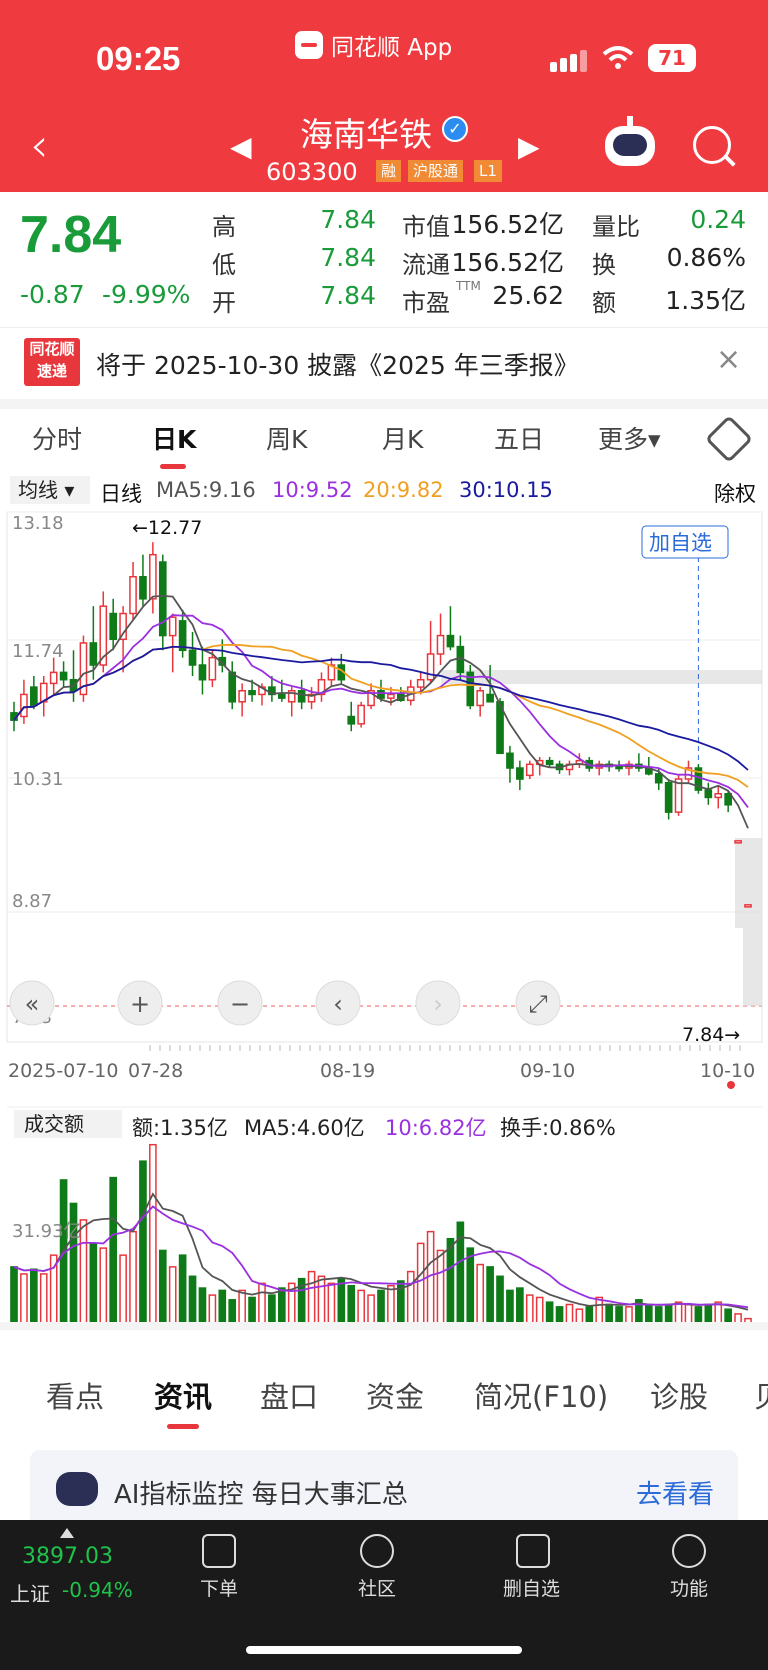 The height and width of the screenshot is (1670, 768). What do you see at coordinates (67, 1533) in the screenshot?
I see `expand-up-icon` at bounding box center [67, 1533].